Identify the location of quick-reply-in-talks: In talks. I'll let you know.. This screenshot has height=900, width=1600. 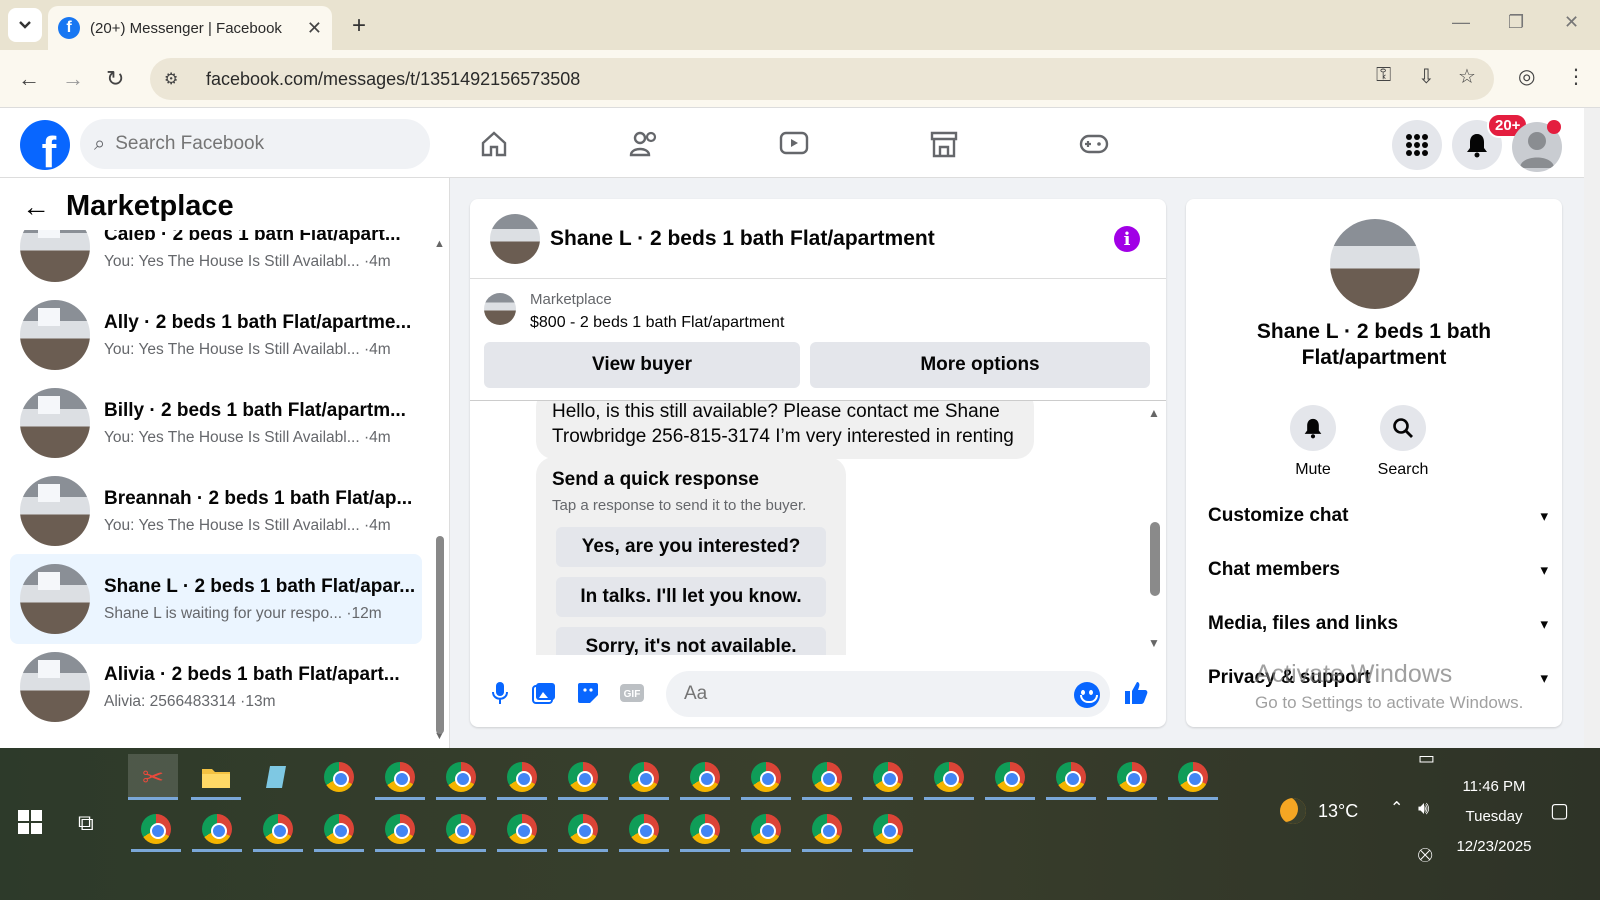
(691, 597).